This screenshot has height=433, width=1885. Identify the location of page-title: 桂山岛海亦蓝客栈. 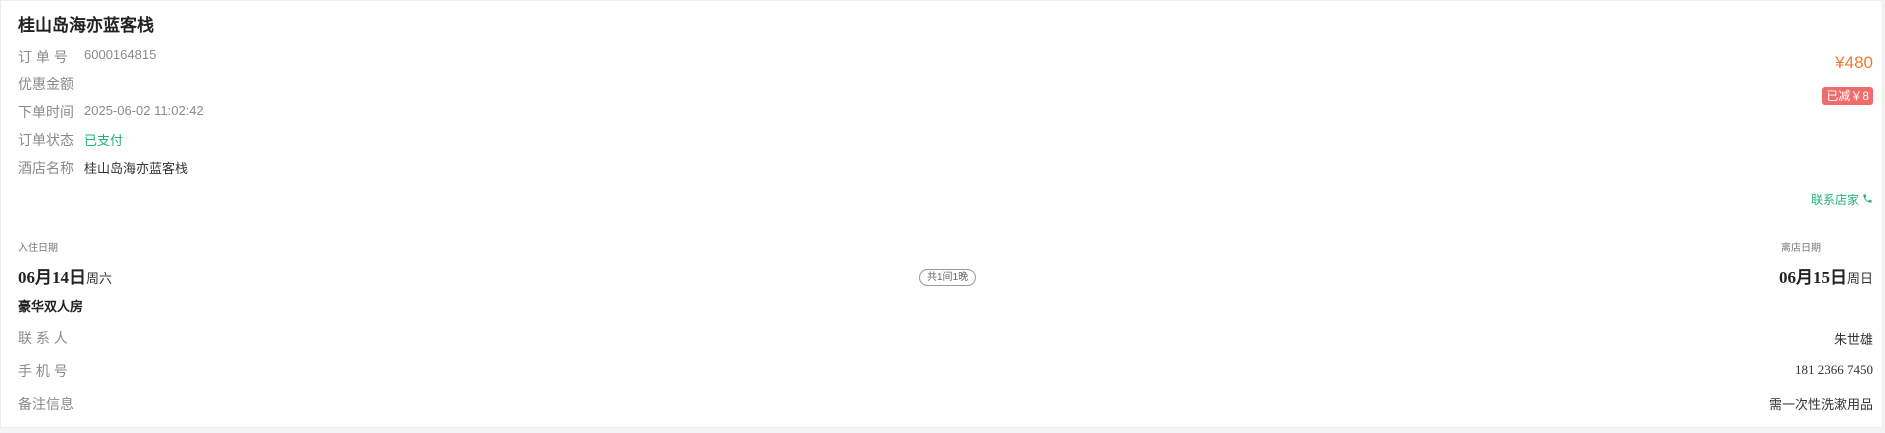
(86, 25).